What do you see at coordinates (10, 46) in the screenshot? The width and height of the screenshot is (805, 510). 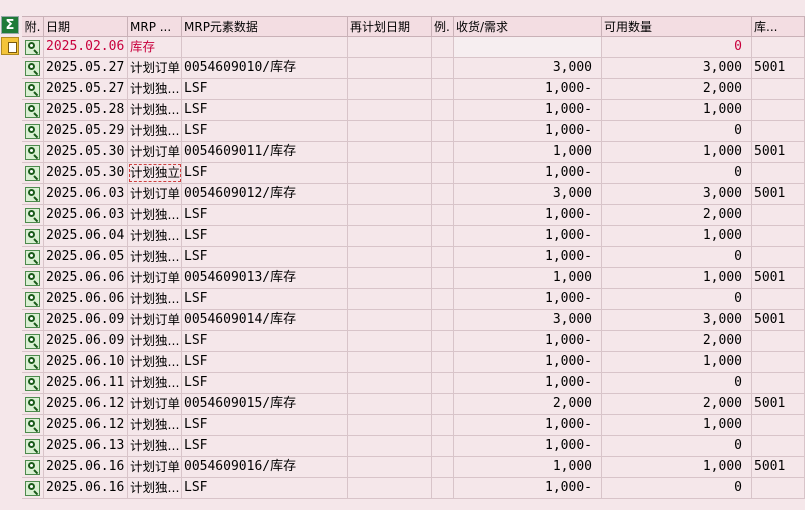 I see `layout-icon` at bounding box center [10, 46].